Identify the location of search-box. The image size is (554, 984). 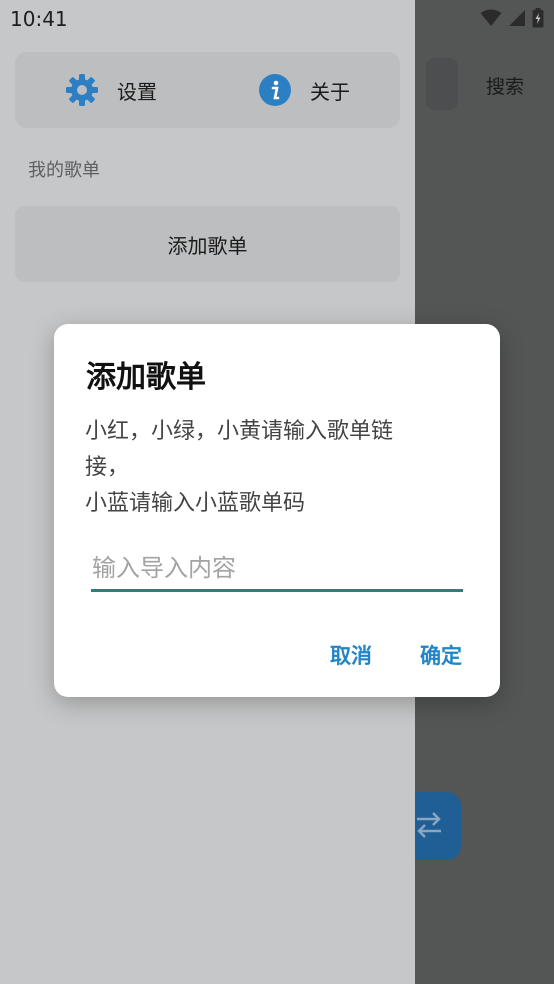
(442, 84).